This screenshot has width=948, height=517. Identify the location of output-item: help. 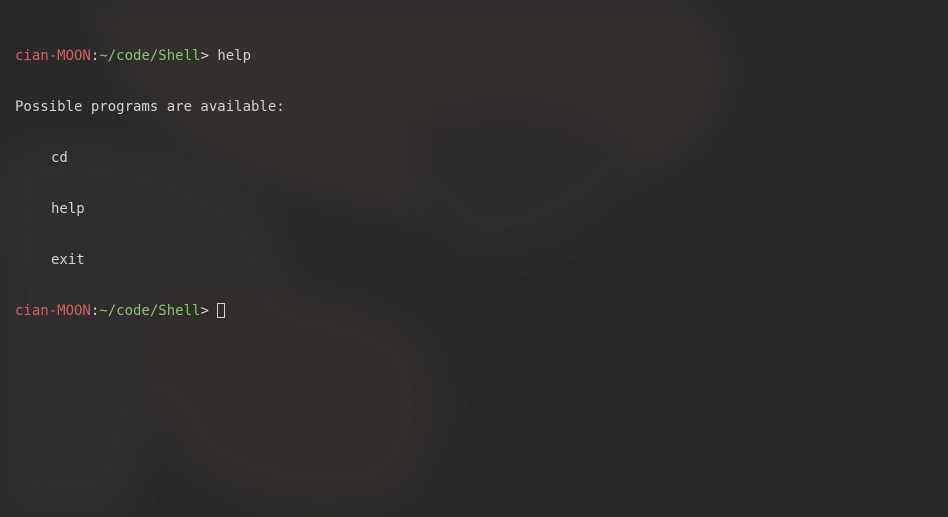
(68, 209).